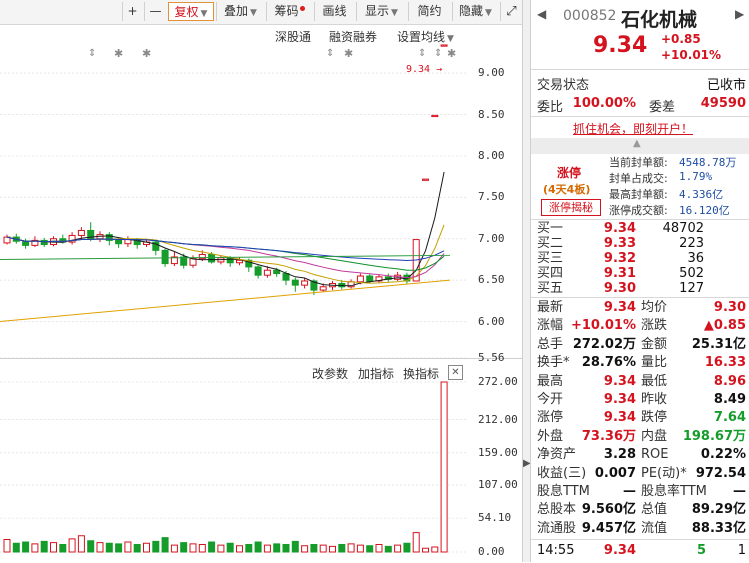 The width and height of the screenshot is (749, 563). What do you see at coordinates (641, 382) in the screenshot?
I see `stats-row: 最高 9.34 最低 8.96` at bounding box center [641, 382].